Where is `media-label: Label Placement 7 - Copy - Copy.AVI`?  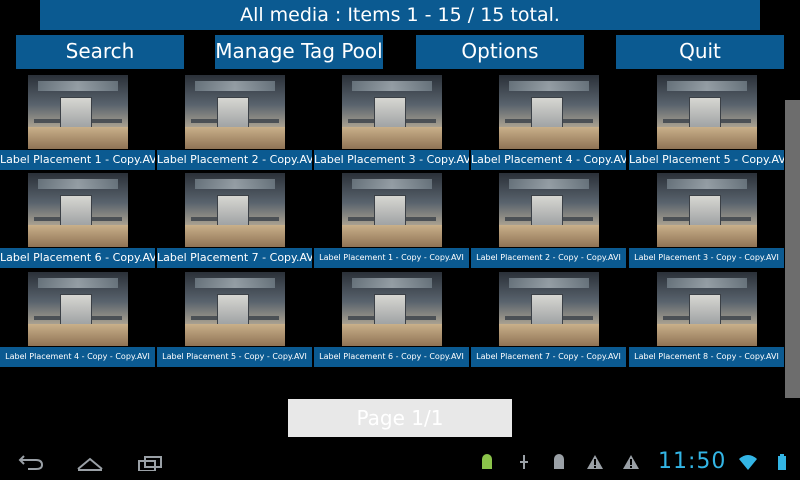
media-label: Label Placement 7 - Copy - Copy.AVI is located at coordinates (548, 357).